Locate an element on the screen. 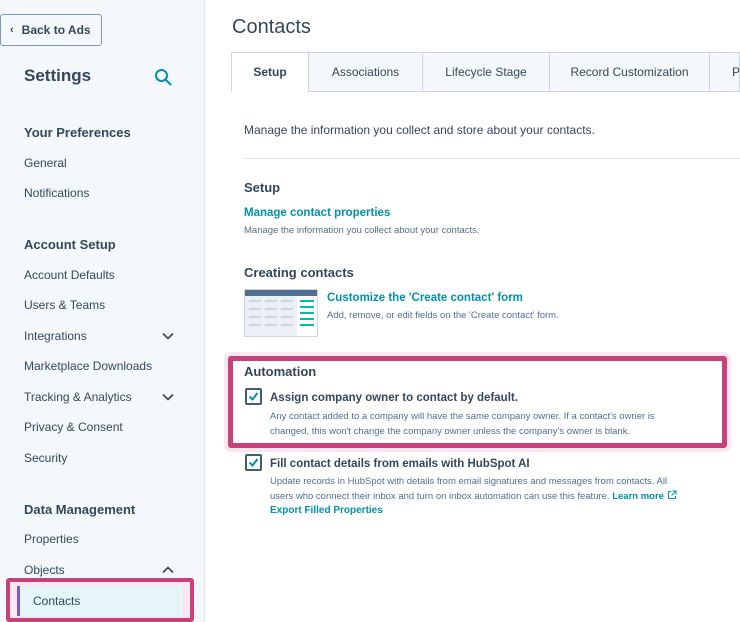 The width and height of the screenshot is (740, 622). sidebar-item-label: Privacy & Consent is located at coordinates (73, 427).